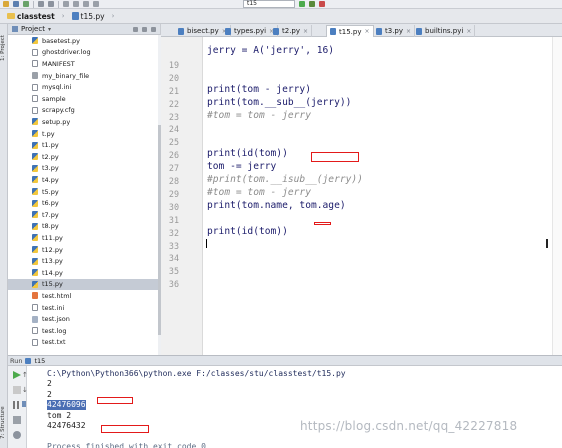 Image resolution: width=562 pixels, height=448 pixels. I want to click on tree-item: t13.py, so click(83, 261).